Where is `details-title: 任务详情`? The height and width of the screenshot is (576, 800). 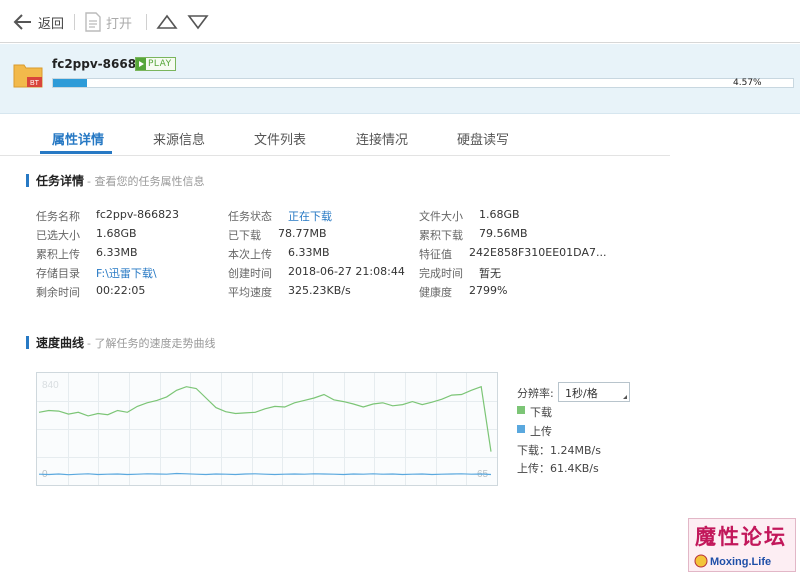 details-title: 任务详情 is located at coordinates (60, 181).